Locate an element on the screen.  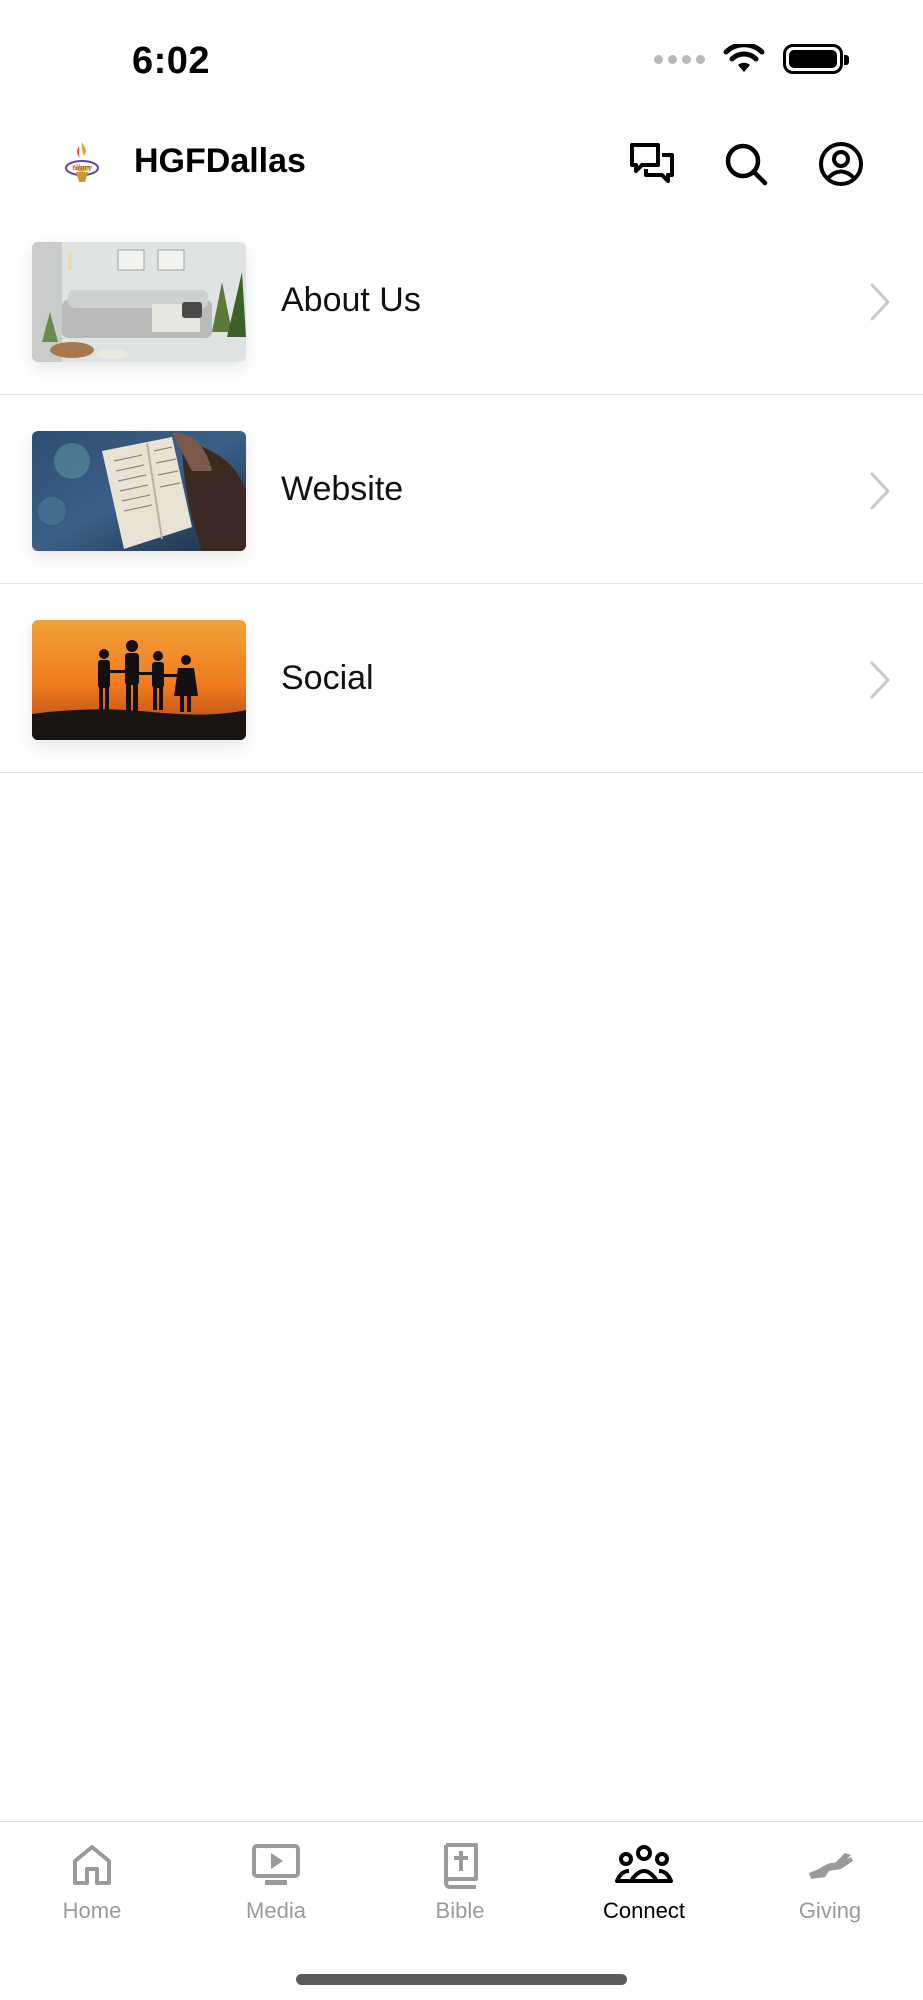
menu-item-label: Website is located at coordinates (342, 489).